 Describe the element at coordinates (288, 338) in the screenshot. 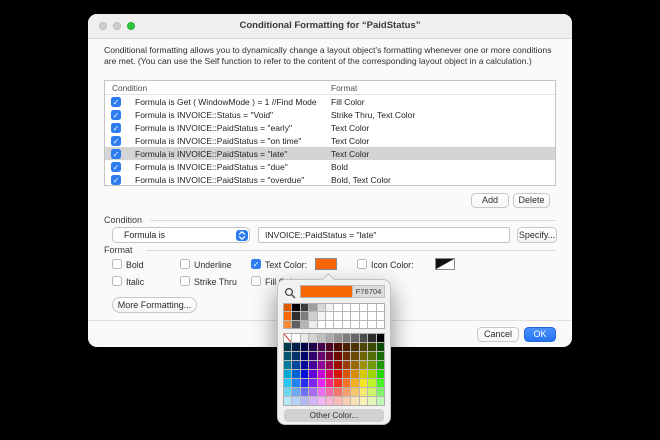

I see `no-color-swatch` at that location.